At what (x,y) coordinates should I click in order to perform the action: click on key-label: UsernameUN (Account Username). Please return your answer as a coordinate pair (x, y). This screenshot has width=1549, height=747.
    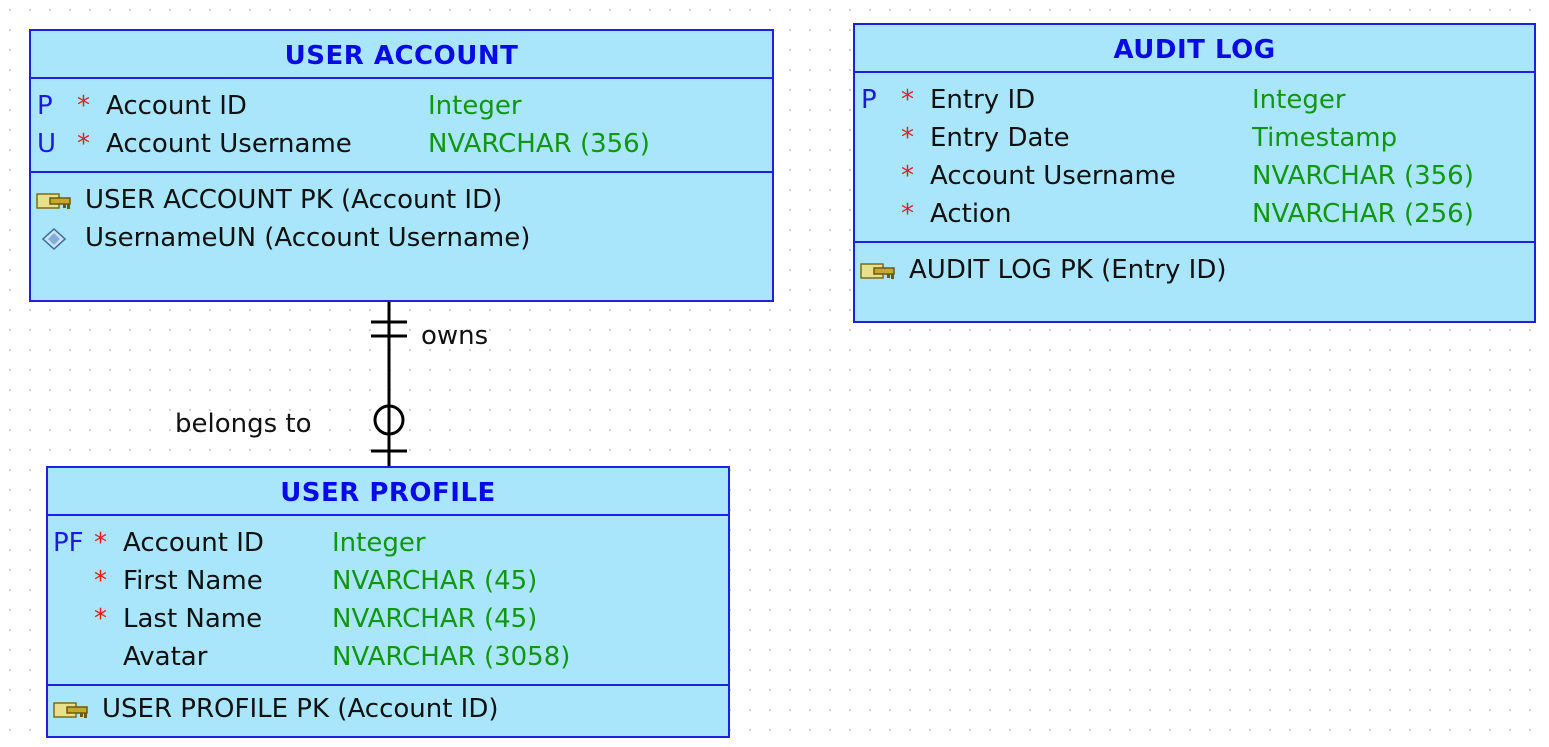
    Looking at the image, I should click on (308, 238).